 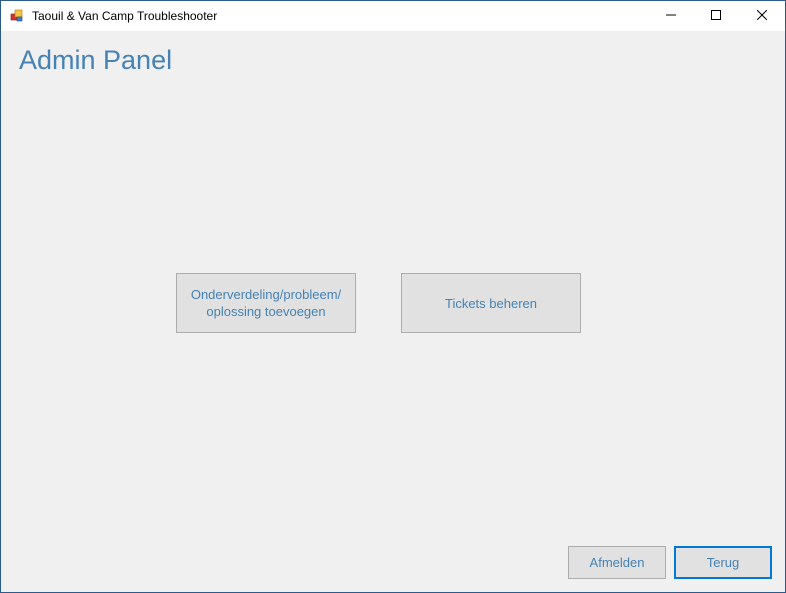 I want to click on maximize-button, so click(x=716, y=16).